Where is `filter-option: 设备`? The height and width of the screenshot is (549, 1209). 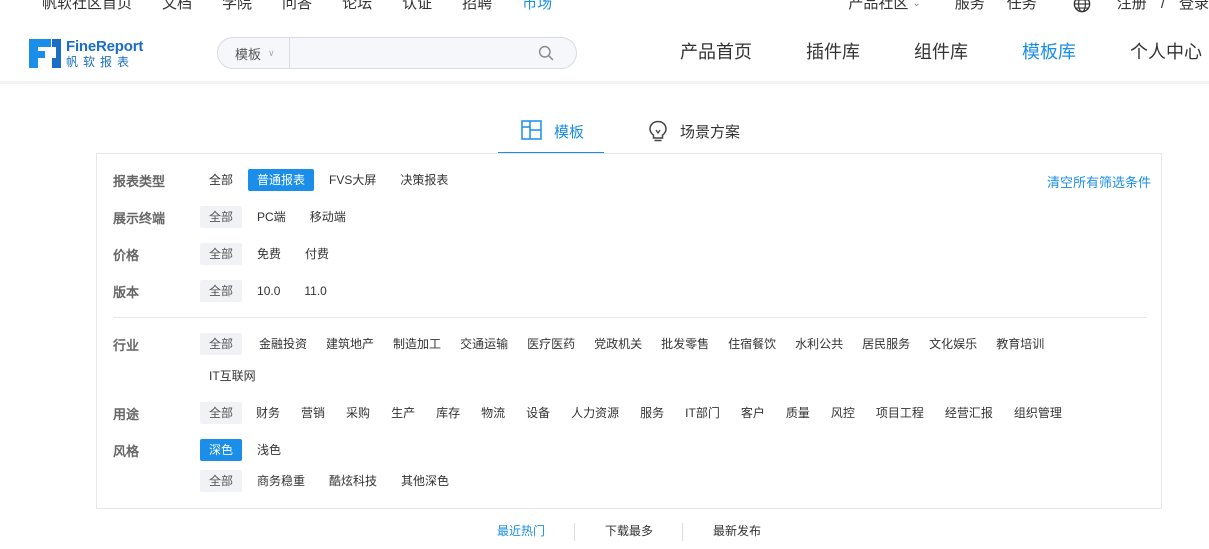
filter-option: 设备 is located at coordinates (538, 413).